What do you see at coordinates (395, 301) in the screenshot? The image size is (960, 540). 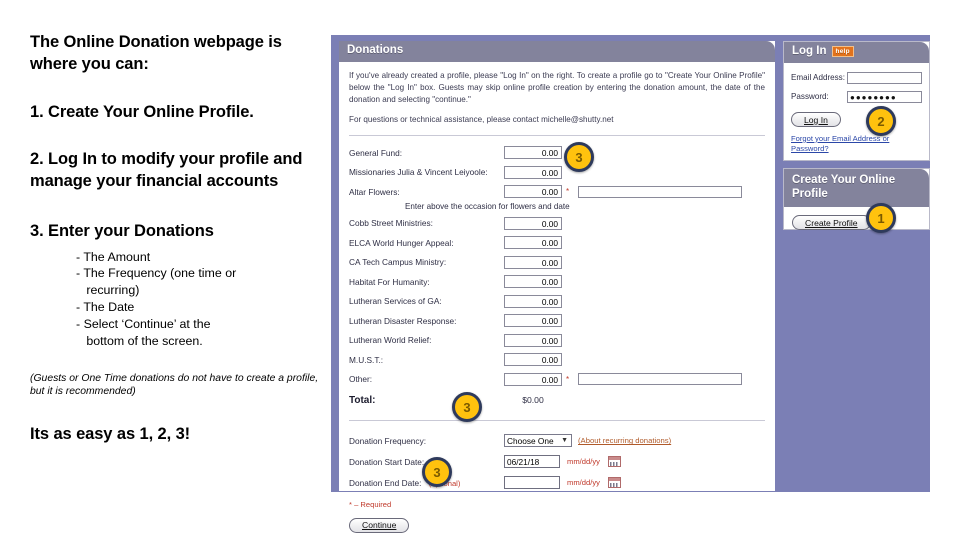 I see `fund-label: Lutheran Services of GA:` at bounding box center [395, 301].